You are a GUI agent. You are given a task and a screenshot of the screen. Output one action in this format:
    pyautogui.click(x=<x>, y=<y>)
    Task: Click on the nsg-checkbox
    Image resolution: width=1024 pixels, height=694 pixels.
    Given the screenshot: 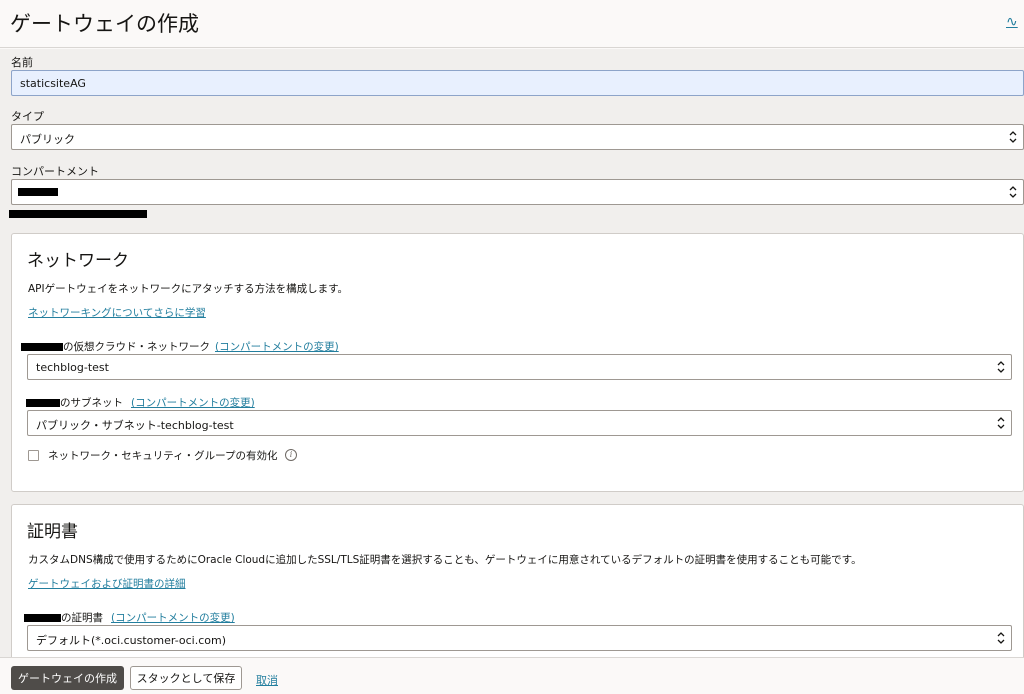 What is the action you would take?
    pyautogui.click(x=33, y=455)
    